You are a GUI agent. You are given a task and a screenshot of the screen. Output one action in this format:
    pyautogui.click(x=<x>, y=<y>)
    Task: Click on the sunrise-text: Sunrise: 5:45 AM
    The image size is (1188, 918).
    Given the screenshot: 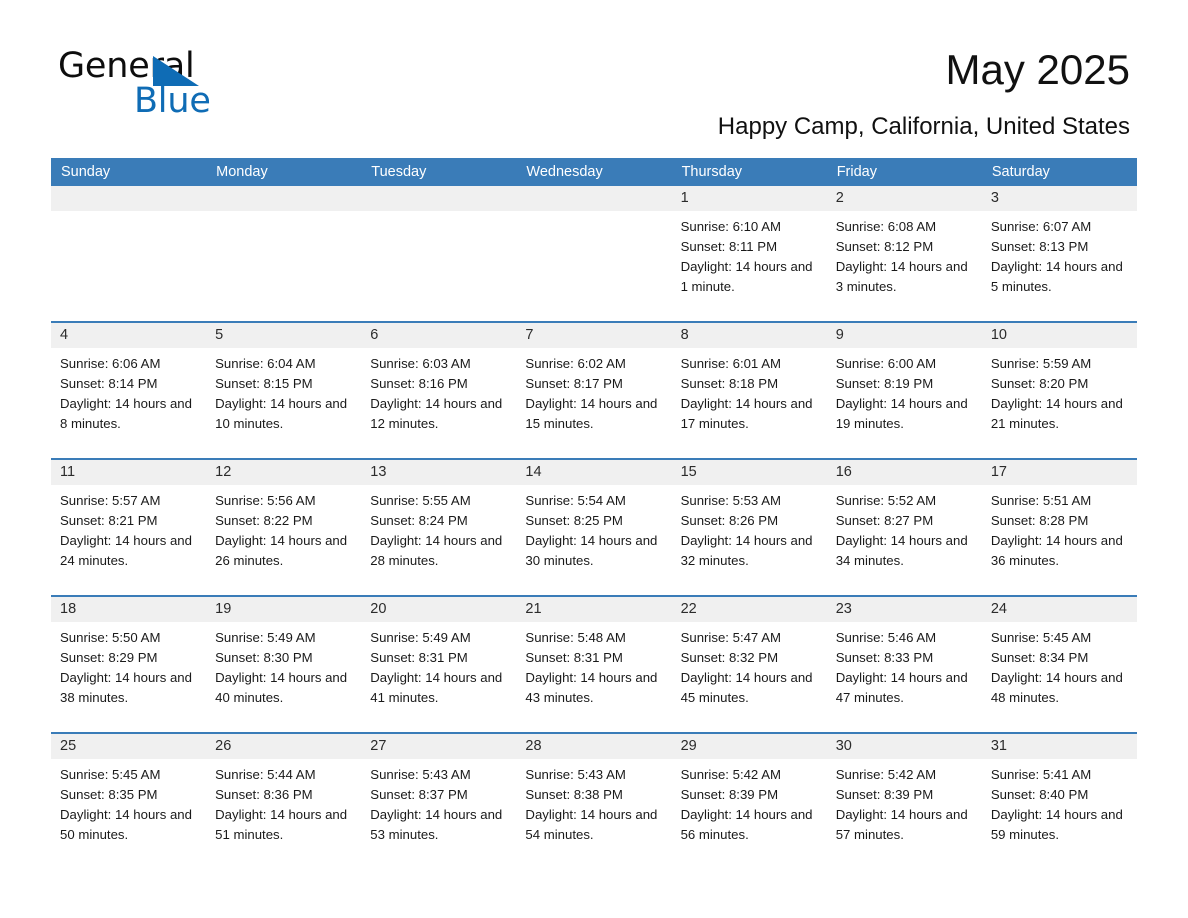 What is the action you would take?
    pyautogui.click(x=110, y=774)
    